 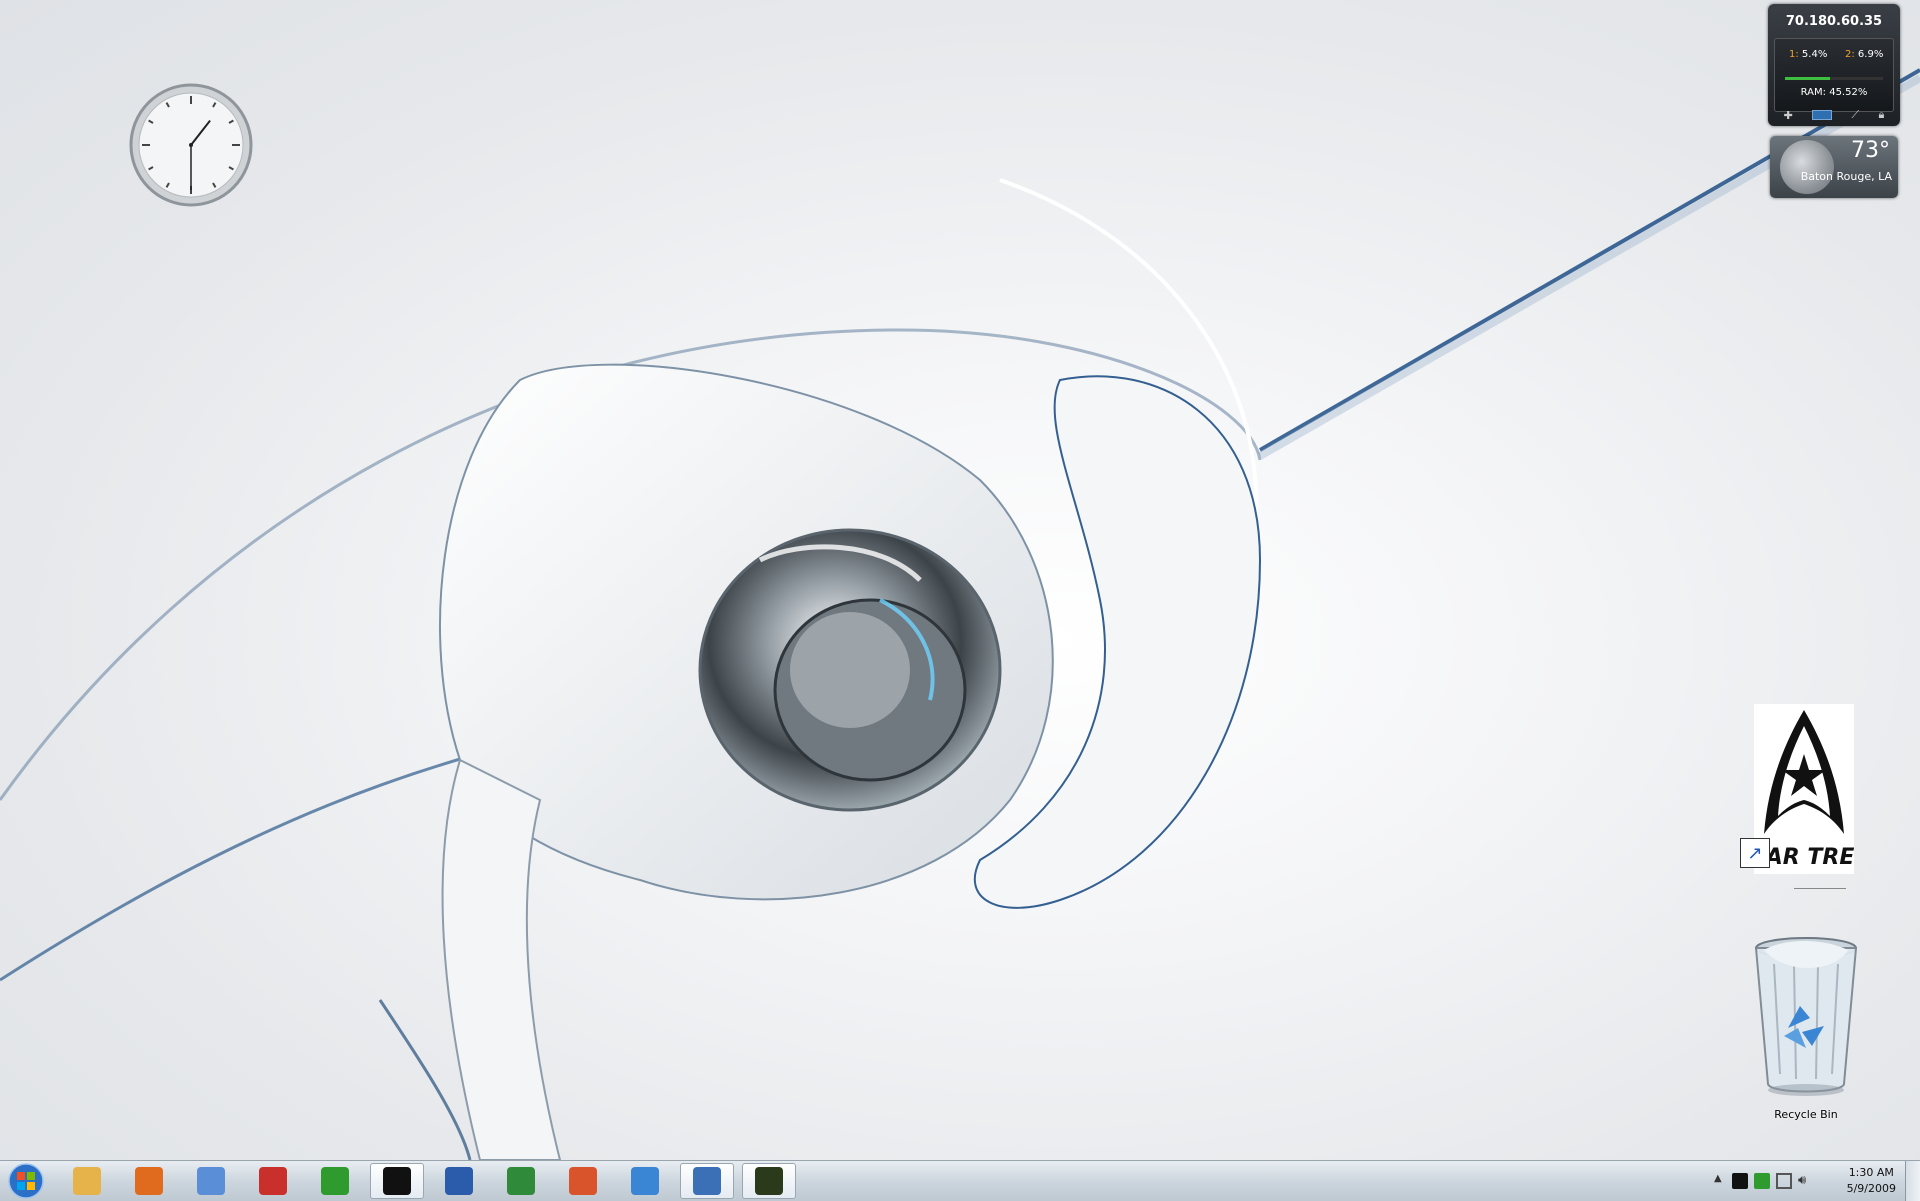 What do you see at coordinates (1834, 115) in the screenshot?
I see `cpu-meter-toolbar: ✚ ⟋ 🔒︎` at bounding box center [1834, 115].